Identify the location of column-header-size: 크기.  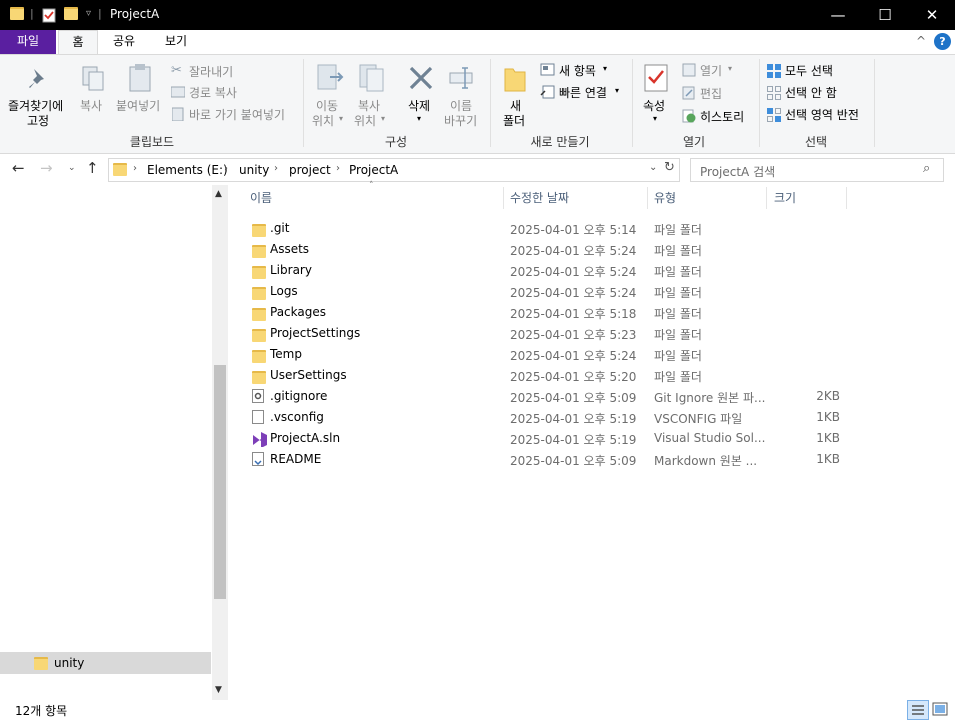
(785, 198).